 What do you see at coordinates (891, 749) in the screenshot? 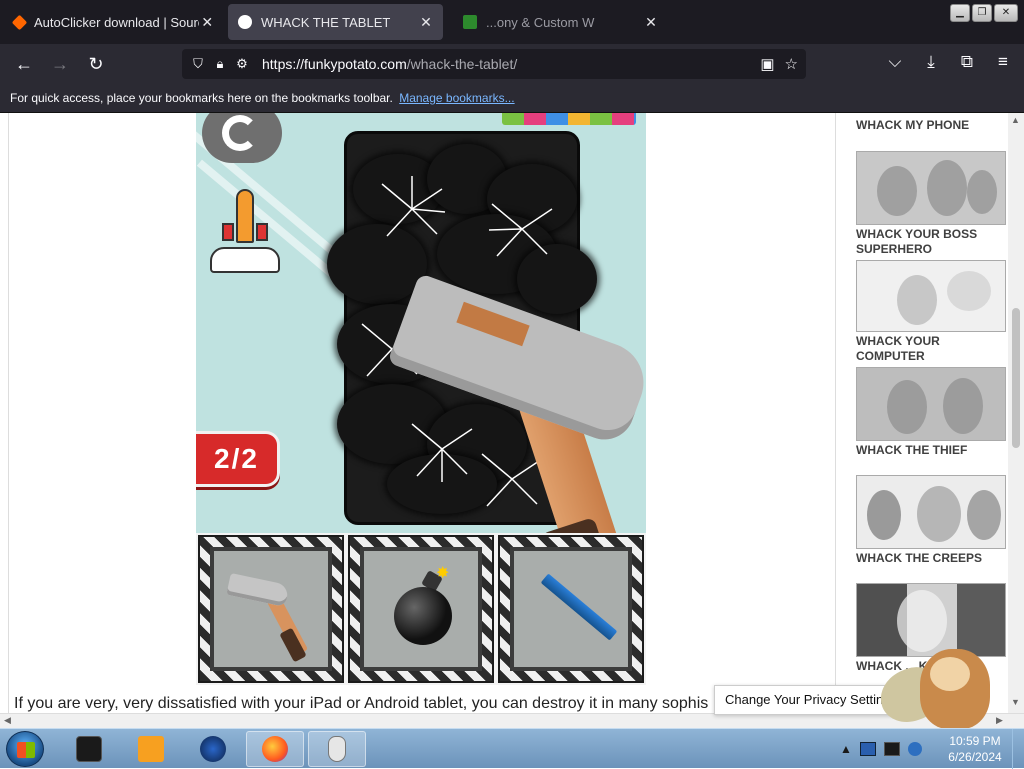
I see `monitor-icon` at bounding box center [891, 749].